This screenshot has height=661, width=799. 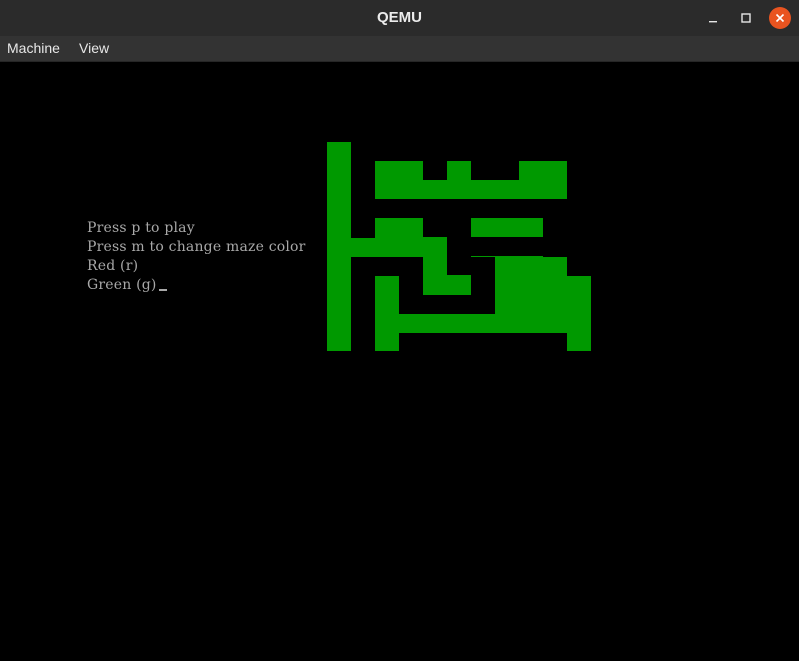 I want to click on maximize-button, so click(x=746, y=18).